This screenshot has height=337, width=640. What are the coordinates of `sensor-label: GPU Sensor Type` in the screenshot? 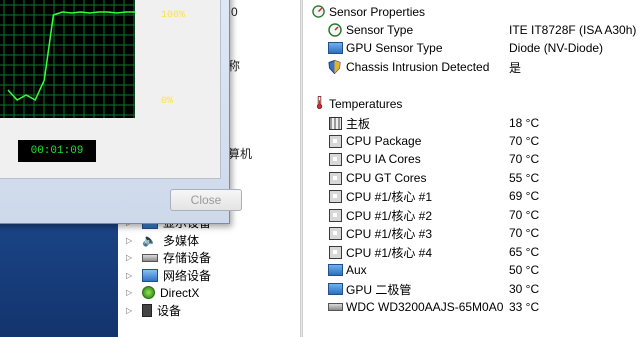 It's located at (394, 48).